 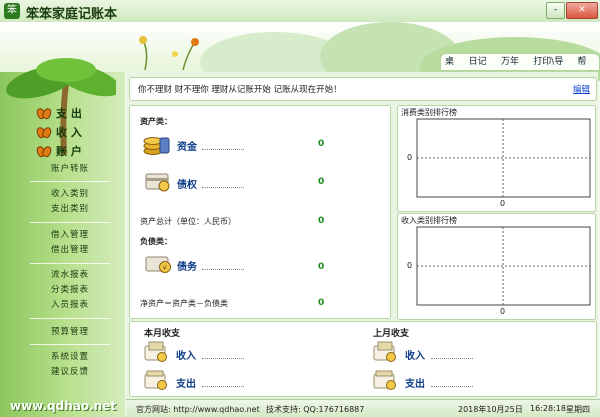 I want to click on app-logo-icon: 笨, so click(x=12, y=11).